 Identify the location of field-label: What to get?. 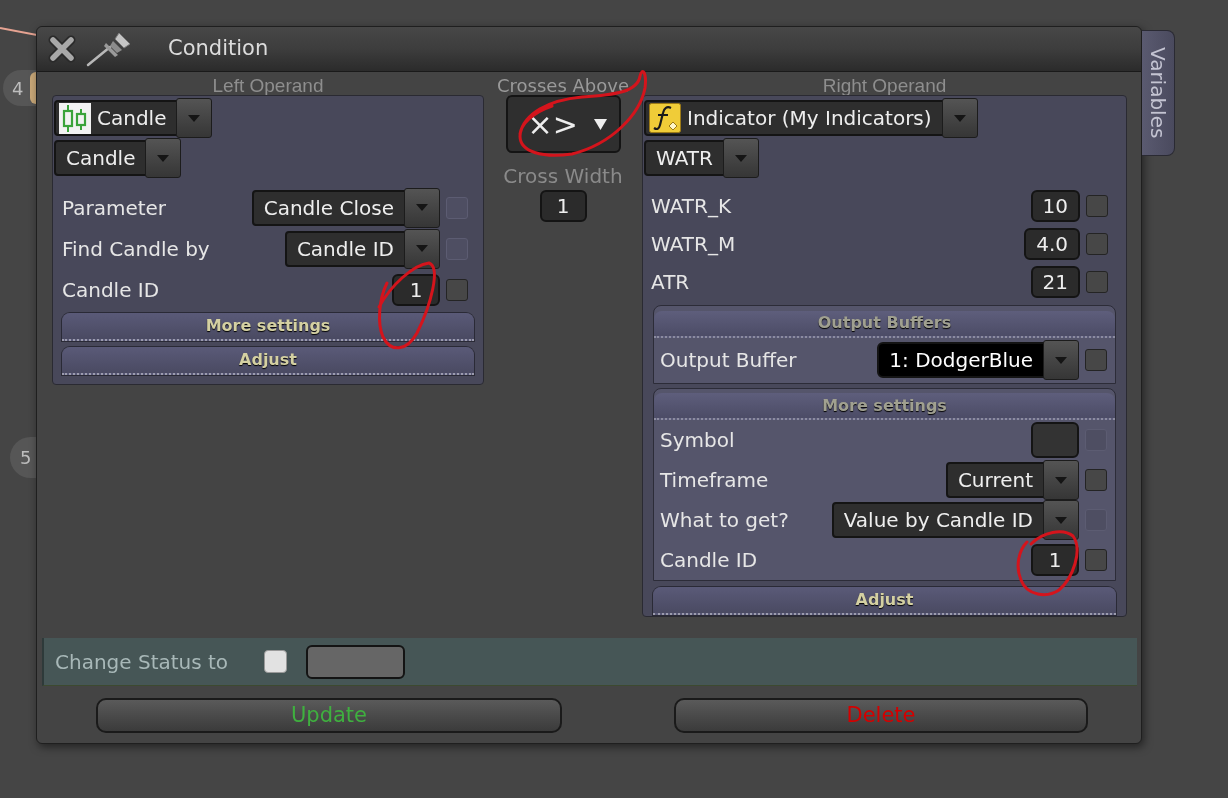
(725, 520).